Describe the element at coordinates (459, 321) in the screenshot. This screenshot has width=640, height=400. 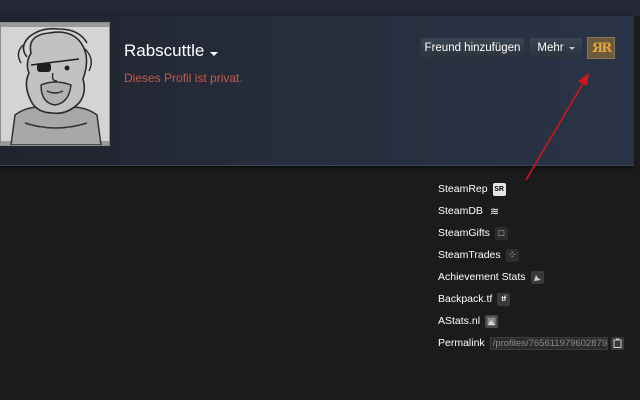
I see `link-label: AStats.nl` at that location.